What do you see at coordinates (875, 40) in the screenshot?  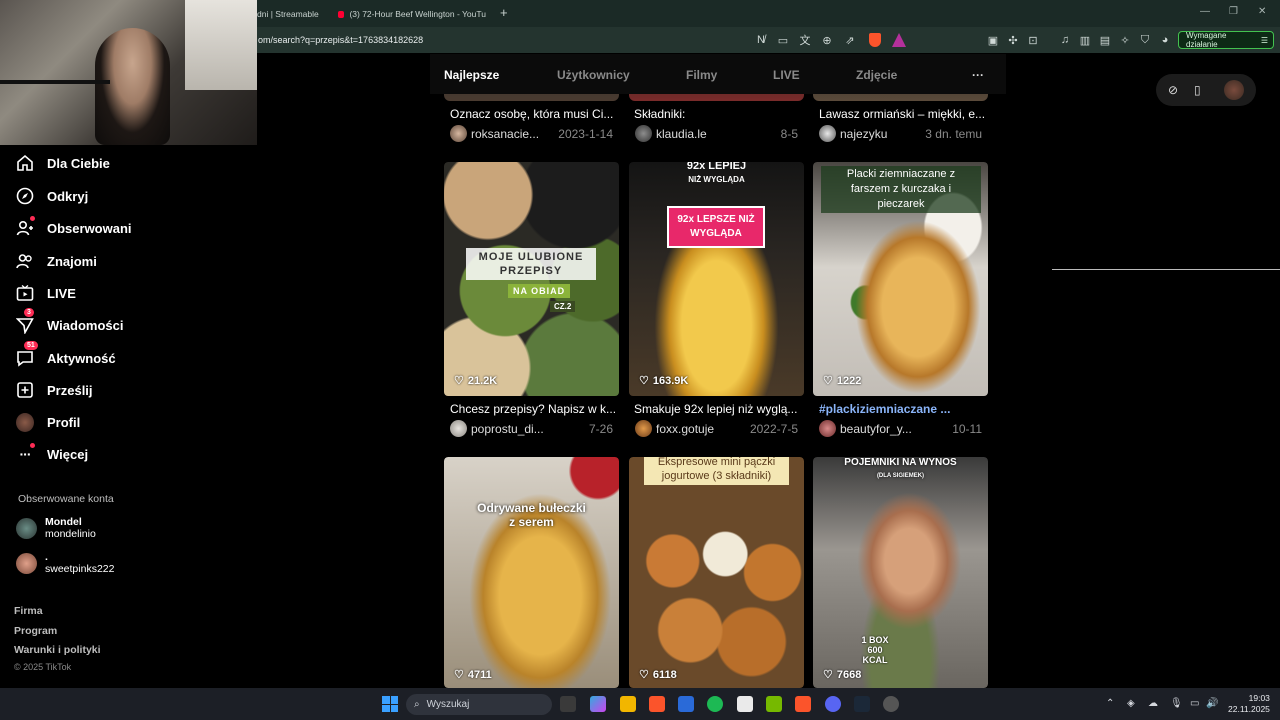 I see `brave-shield-icon` at bounding box center [875, 40].